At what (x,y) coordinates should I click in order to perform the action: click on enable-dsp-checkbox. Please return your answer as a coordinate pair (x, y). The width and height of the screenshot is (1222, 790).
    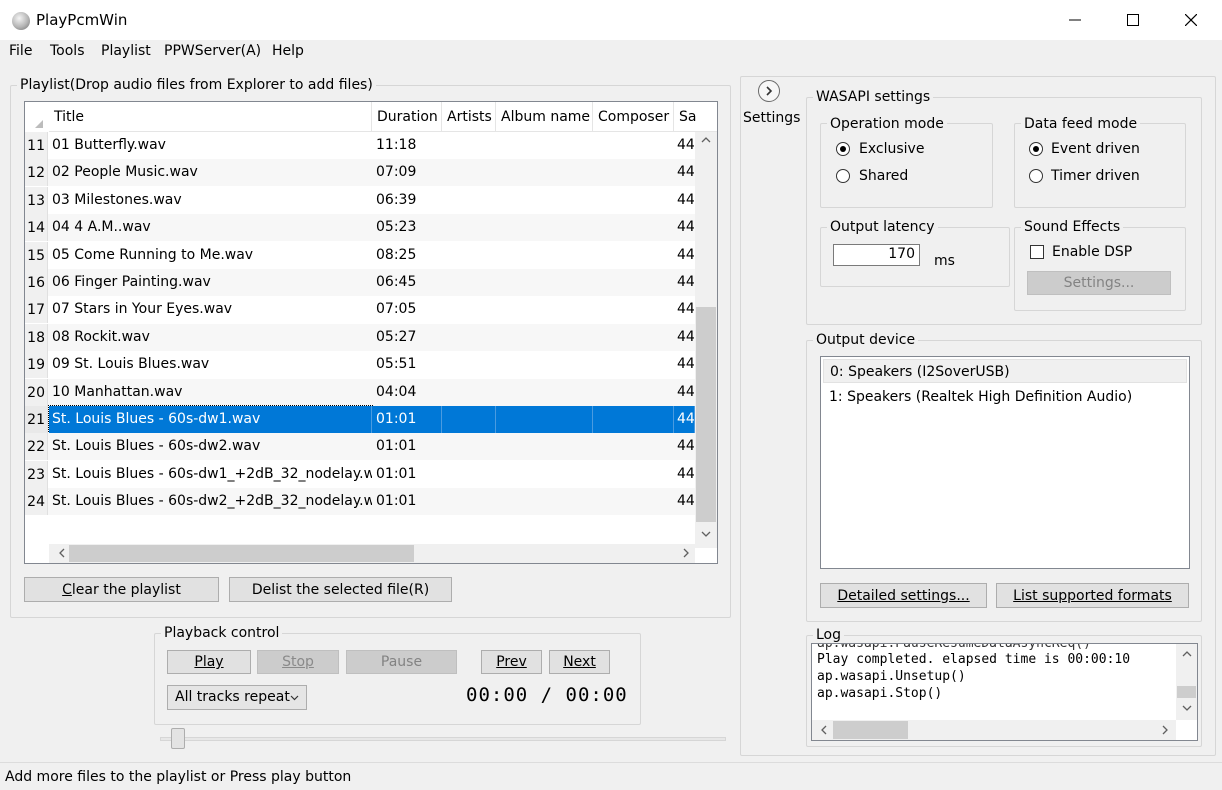
    Looking at the image, I should click on (1037, 252).